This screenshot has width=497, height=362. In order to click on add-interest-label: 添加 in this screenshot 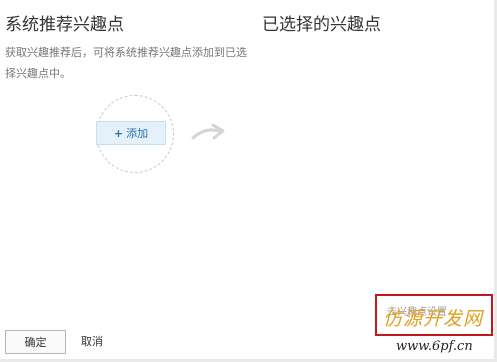, I will do `click(137, 133)`.